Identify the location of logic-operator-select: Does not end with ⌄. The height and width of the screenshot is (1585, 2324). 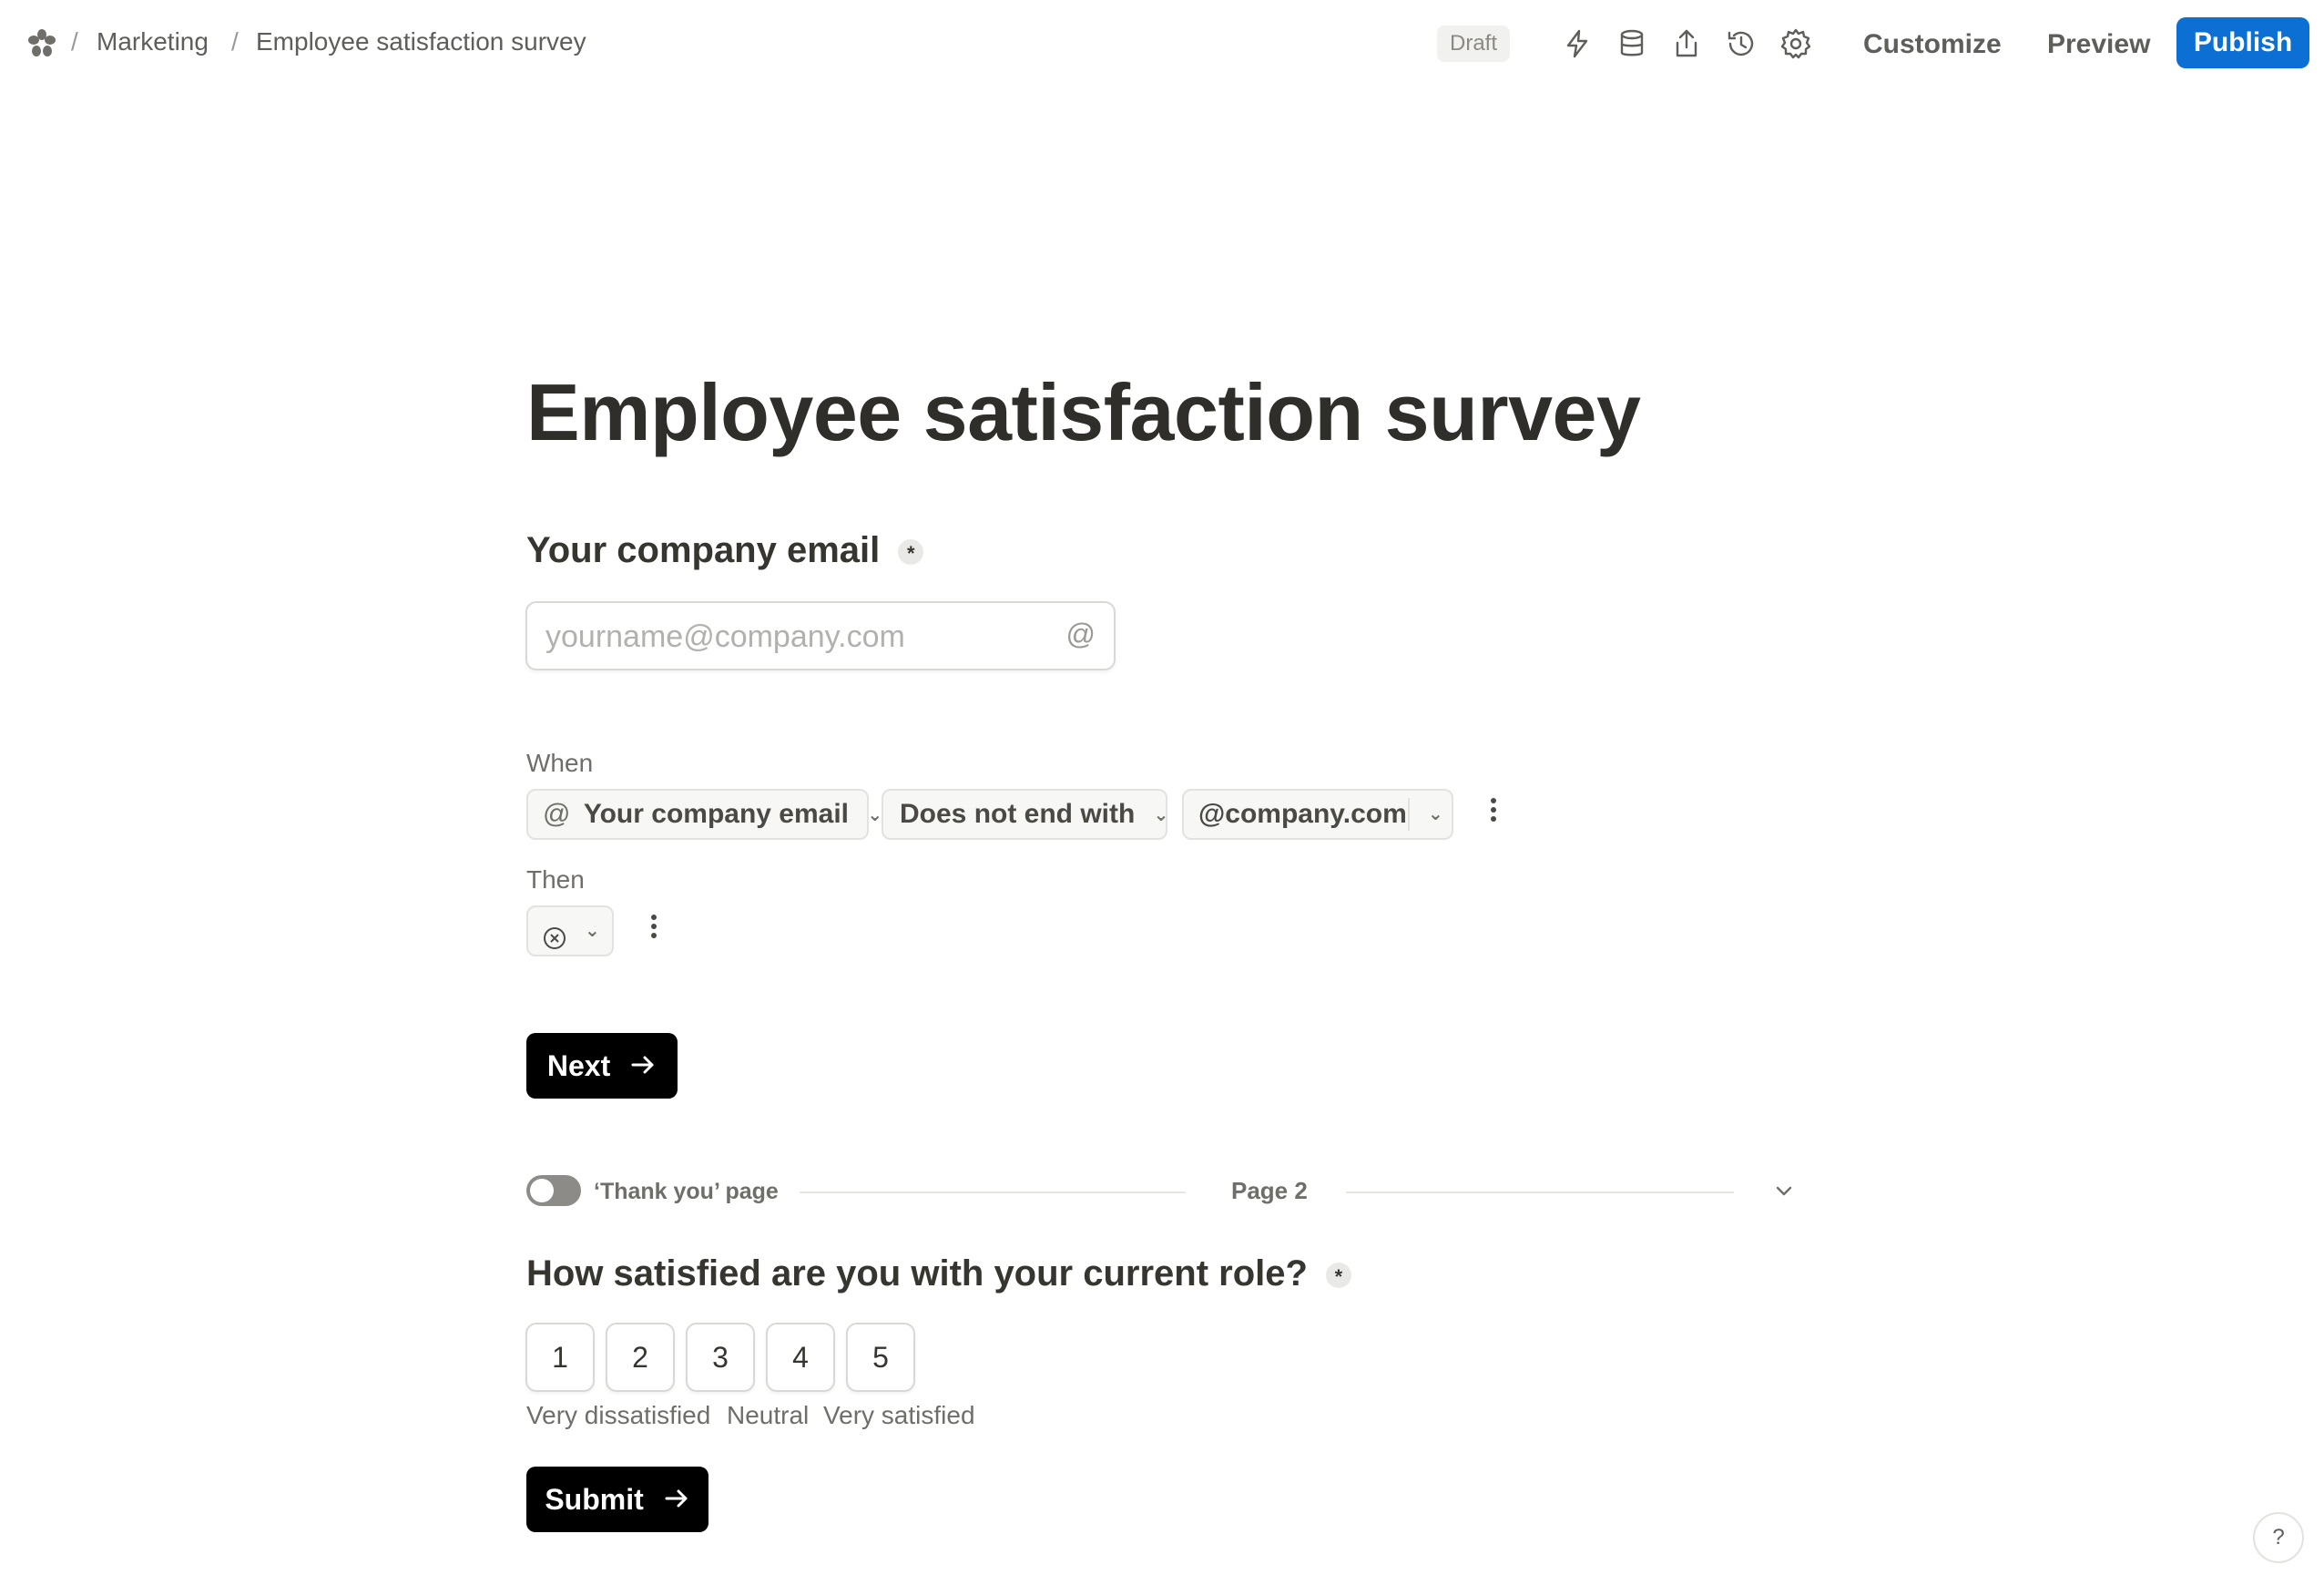
(1025, 814).